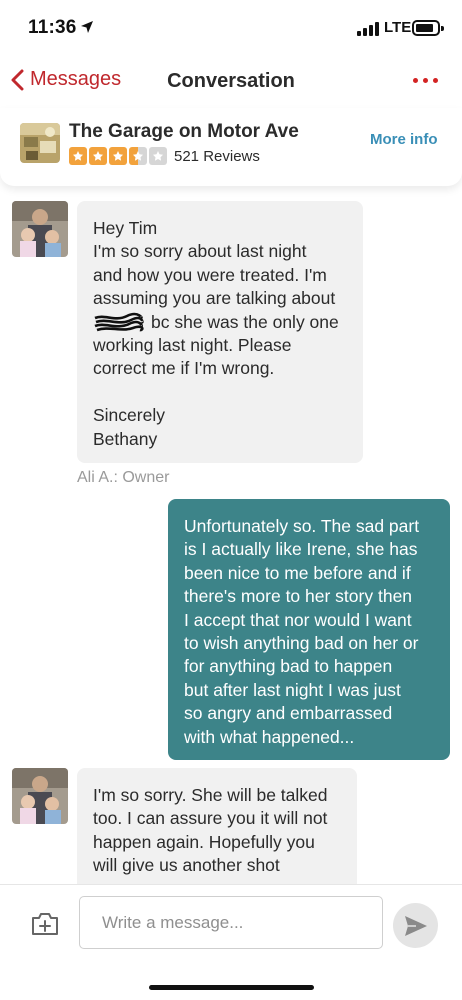 This screenshot has width=462, height=1000. I want to click on message-line: for anything bad to happen, so click(288, 666).